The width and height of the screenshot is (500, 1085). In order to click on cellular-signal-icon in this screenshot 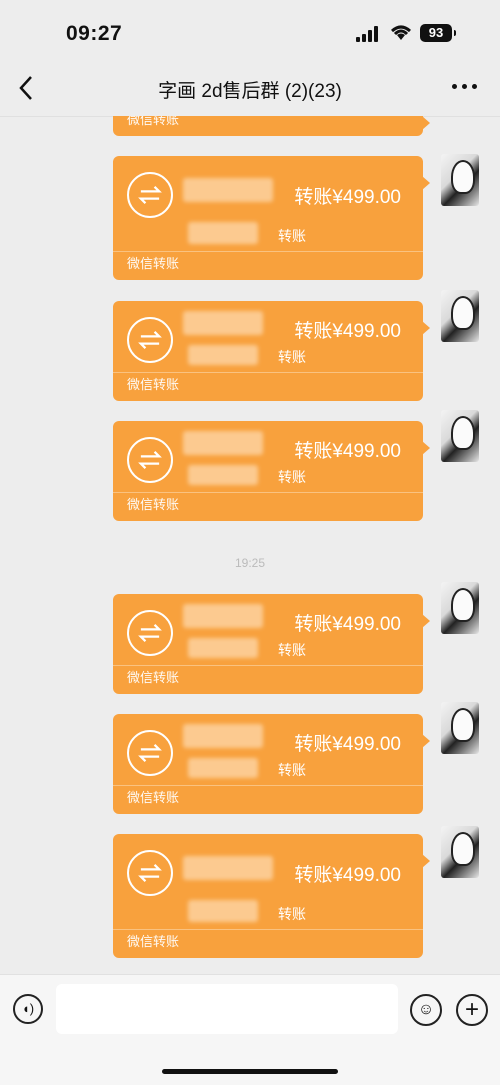, I will do `click(367, 34)`.